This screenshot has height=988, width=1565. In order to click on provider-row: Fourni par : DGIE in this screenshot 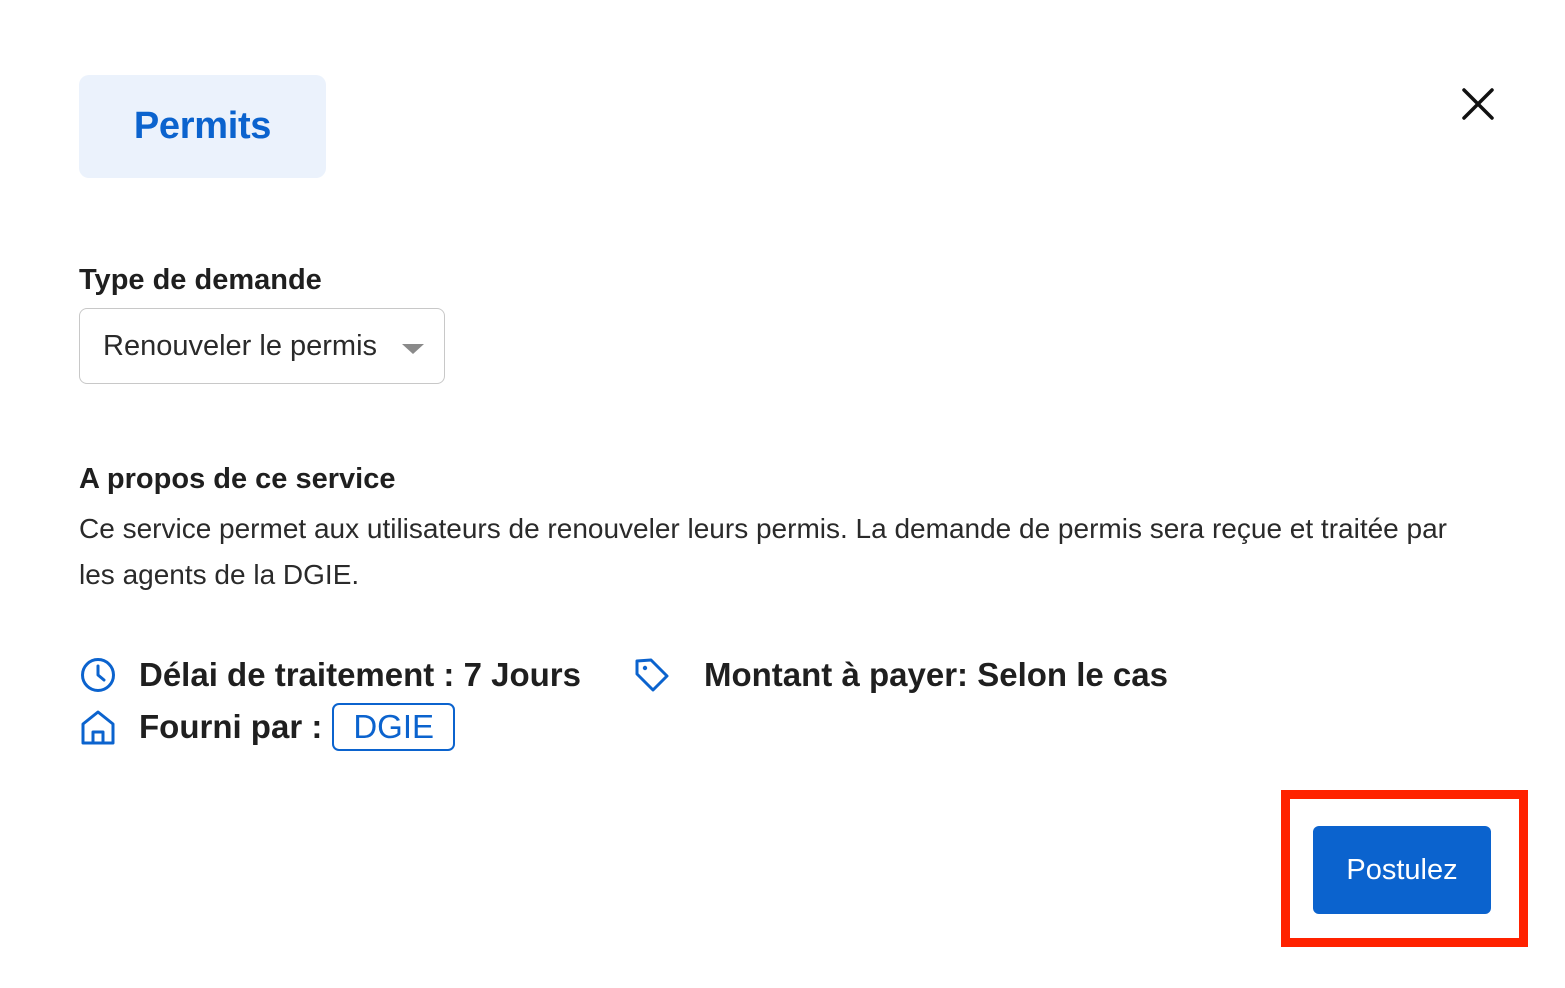, I will do `click(267, 727)`.